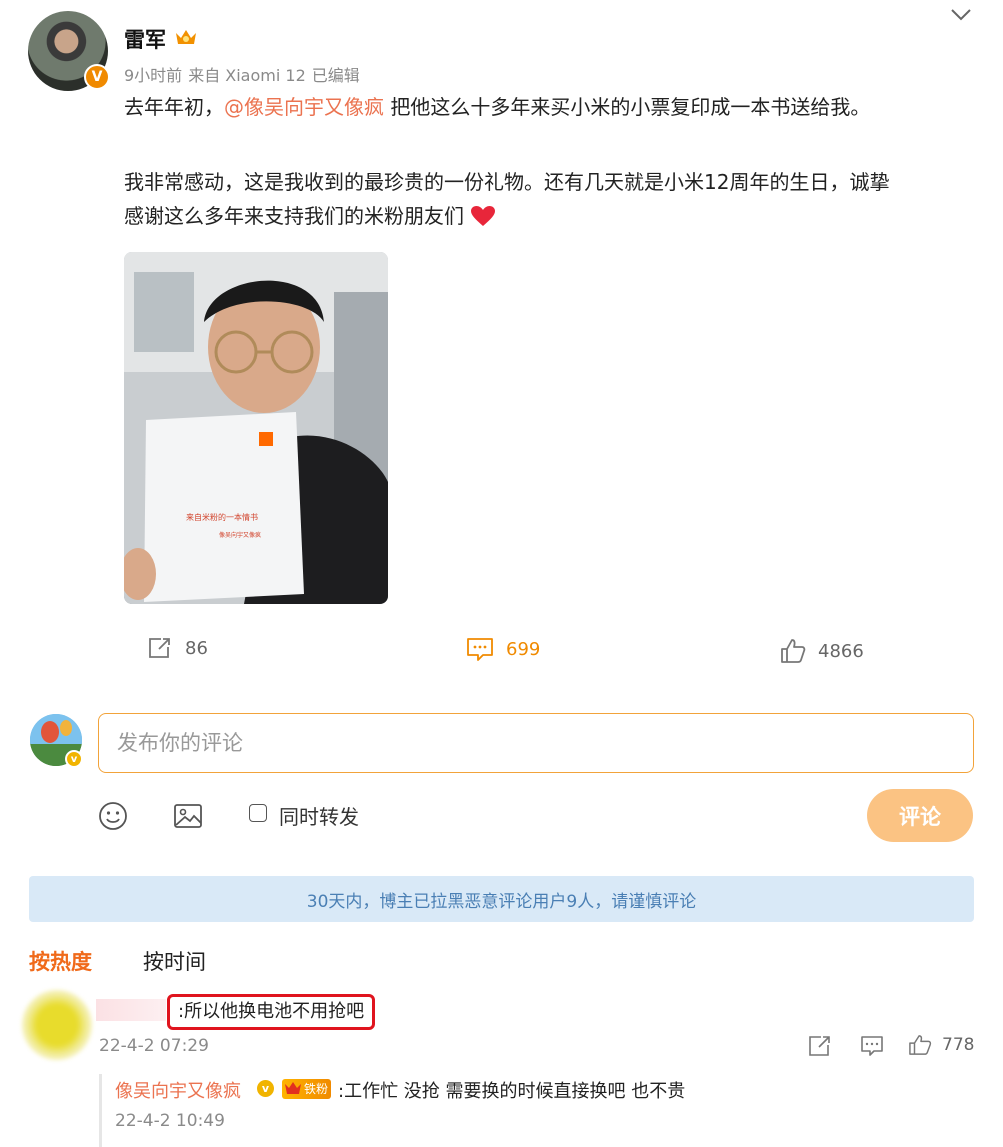 This screenshot has height=1147, width=1003. Describe the element at coordinates (507, 182) in the screenshot. I see `post-text-line-2: 我非常感动，这是我收到的最珍贵的一份礼物。还有几天就是小米12周年的生日，诚挚` at that location.